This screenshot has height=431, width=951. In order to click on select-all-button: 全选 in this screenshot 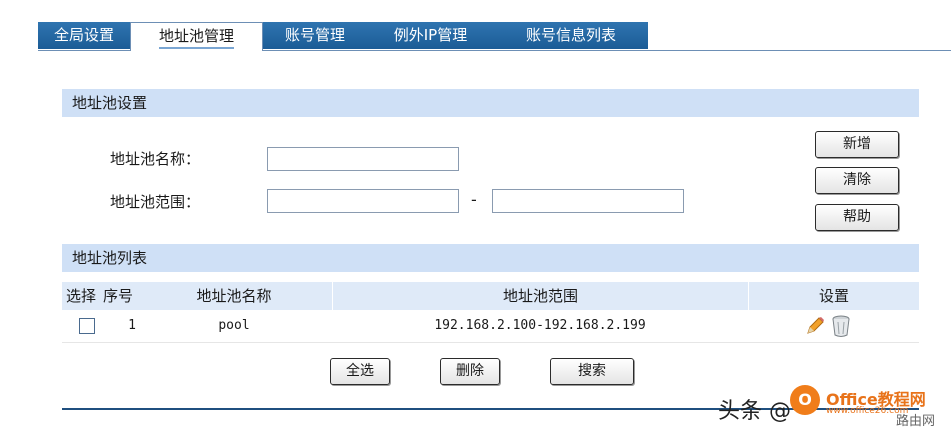, I will do `click(360, 371)`.